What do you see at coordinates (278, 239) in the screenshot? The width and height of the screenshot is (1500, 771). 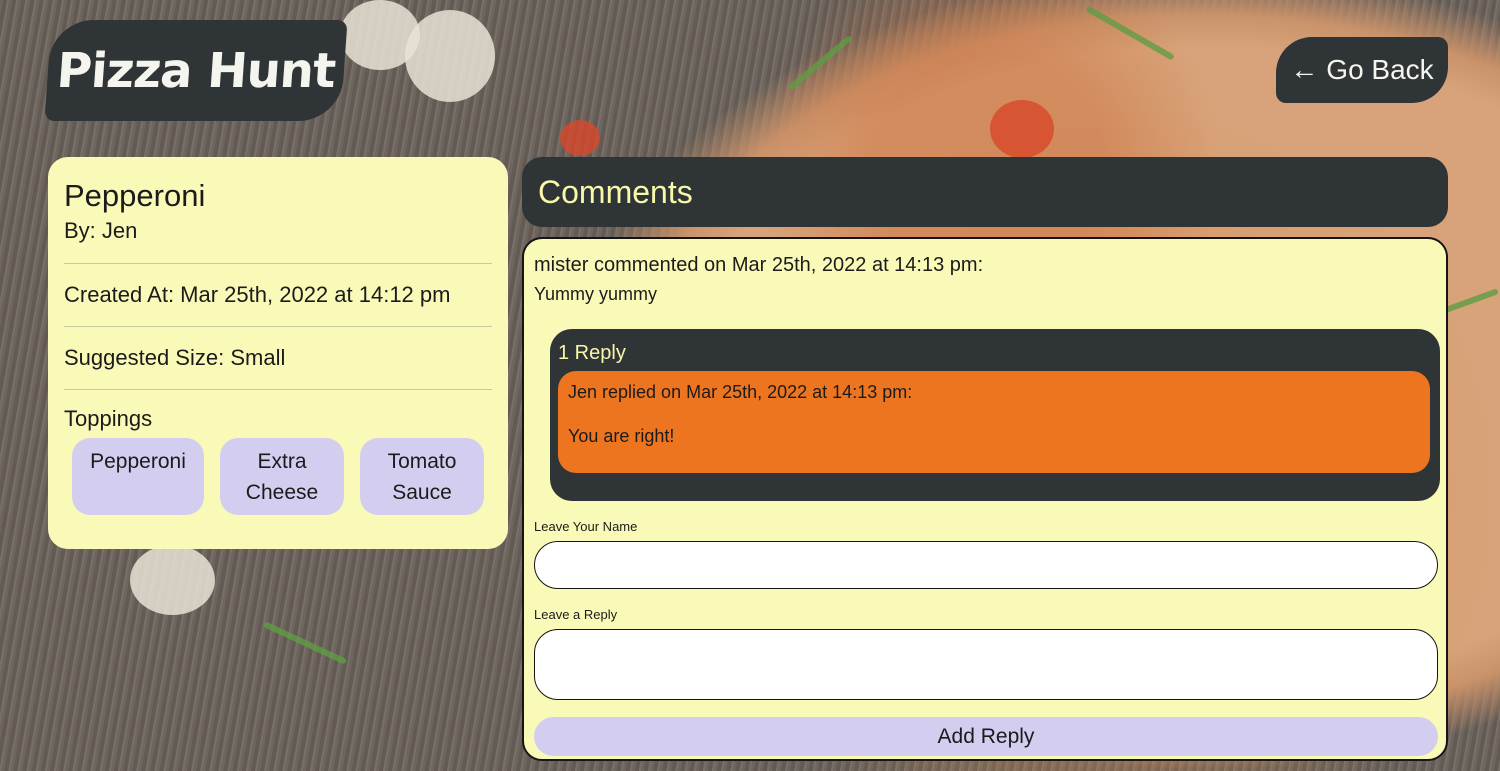 I see `pizza-author: By: Jen` at bounding box center [278, 239].